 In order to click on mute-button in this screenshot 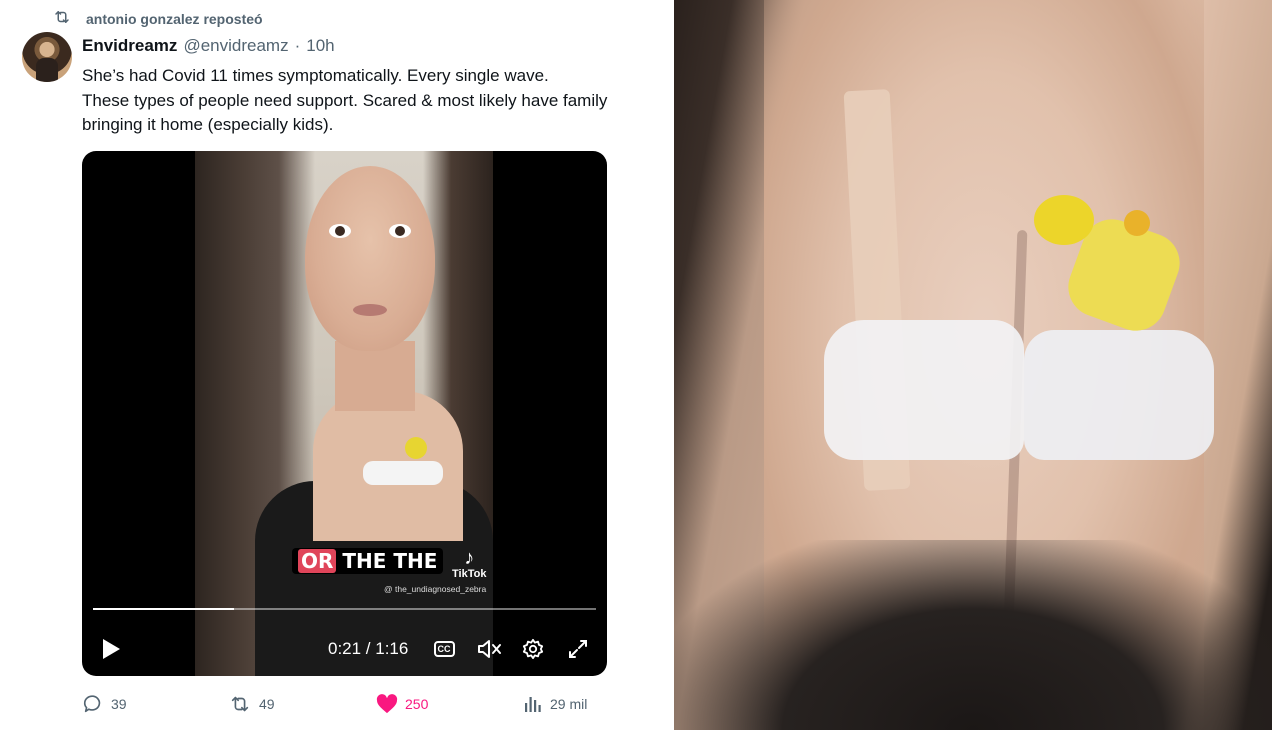, I will do `click(490, 648)`.